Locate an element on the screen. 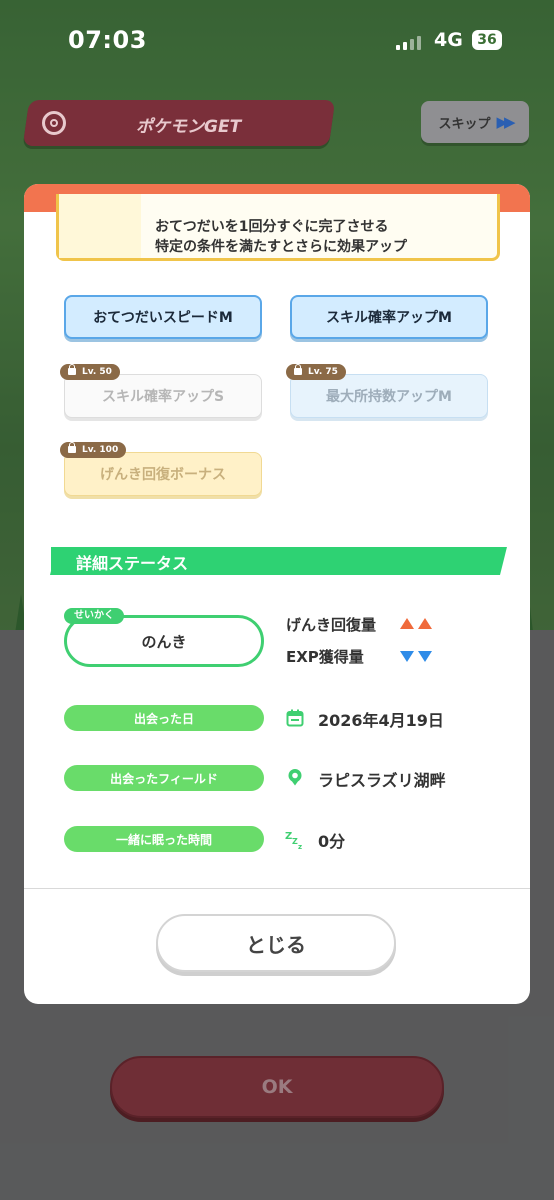 This screenshot has width=554, height=1200. lock-level-badge: Lv. 100 is located at coordinates (93, 450).